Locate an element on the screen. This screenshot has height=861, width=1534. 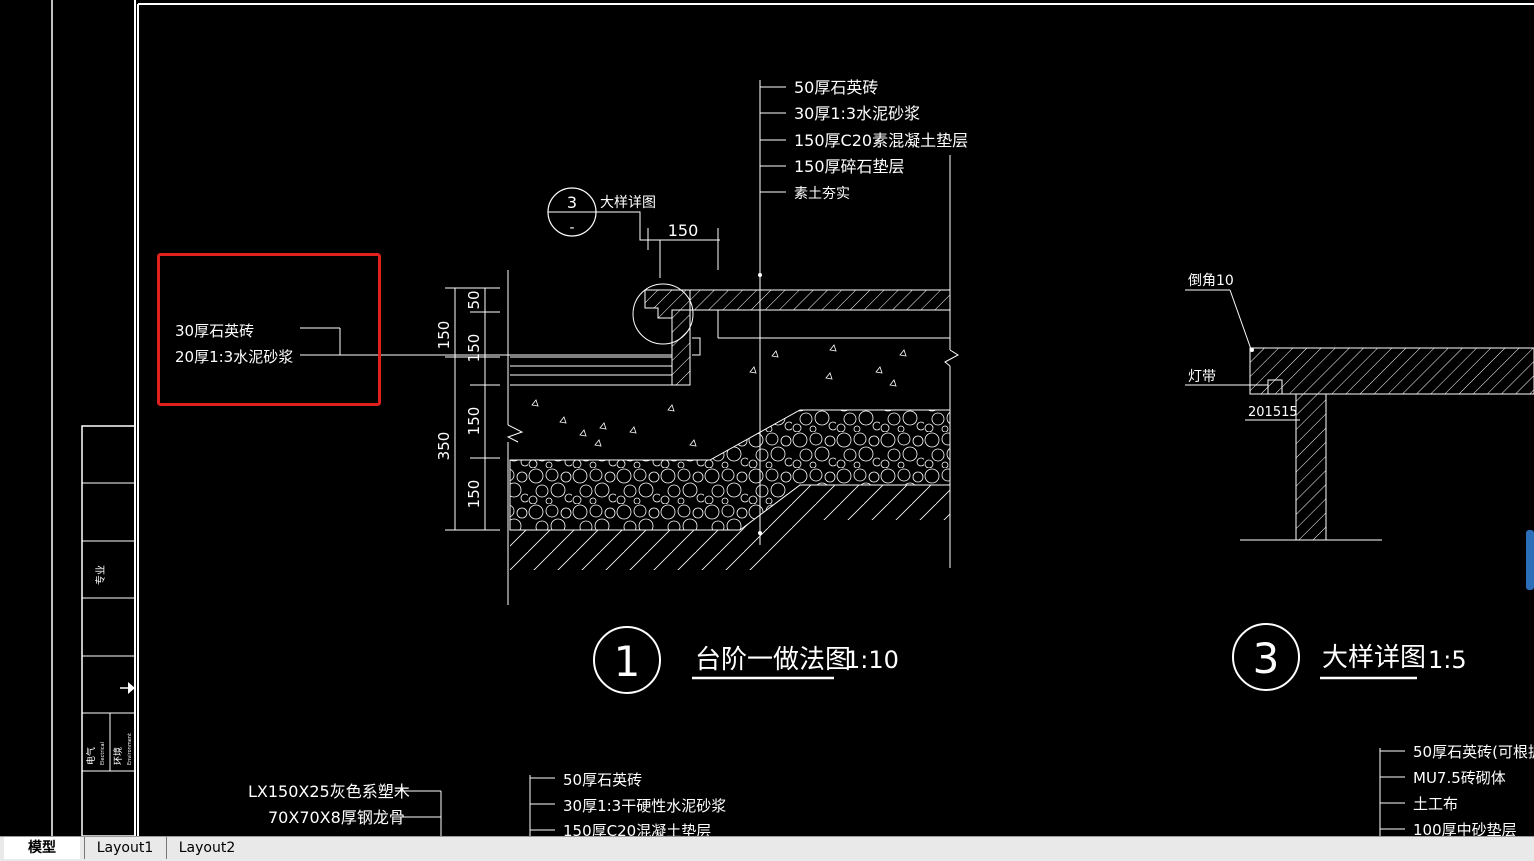
detail-ref-number: 3 is located at coordinates (572, 202).